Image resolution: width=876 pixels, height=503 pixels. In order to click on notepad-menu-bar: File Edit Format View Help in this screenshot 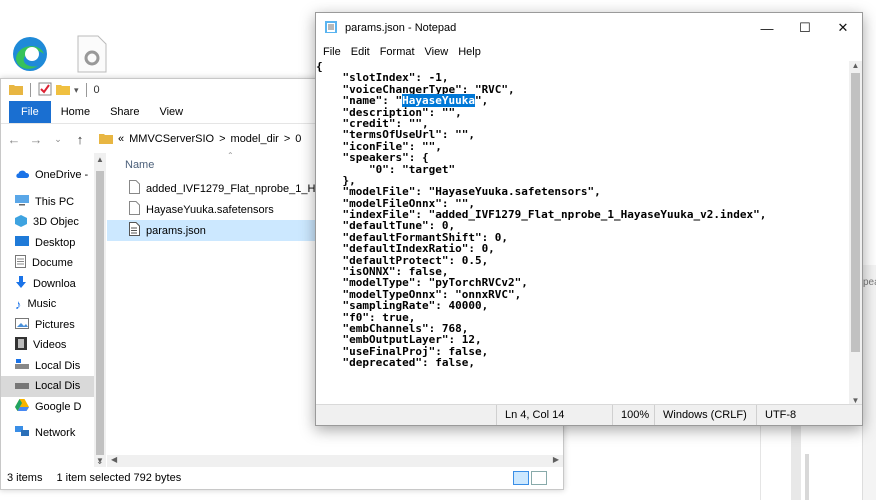, I will do `click(589, 51)`.